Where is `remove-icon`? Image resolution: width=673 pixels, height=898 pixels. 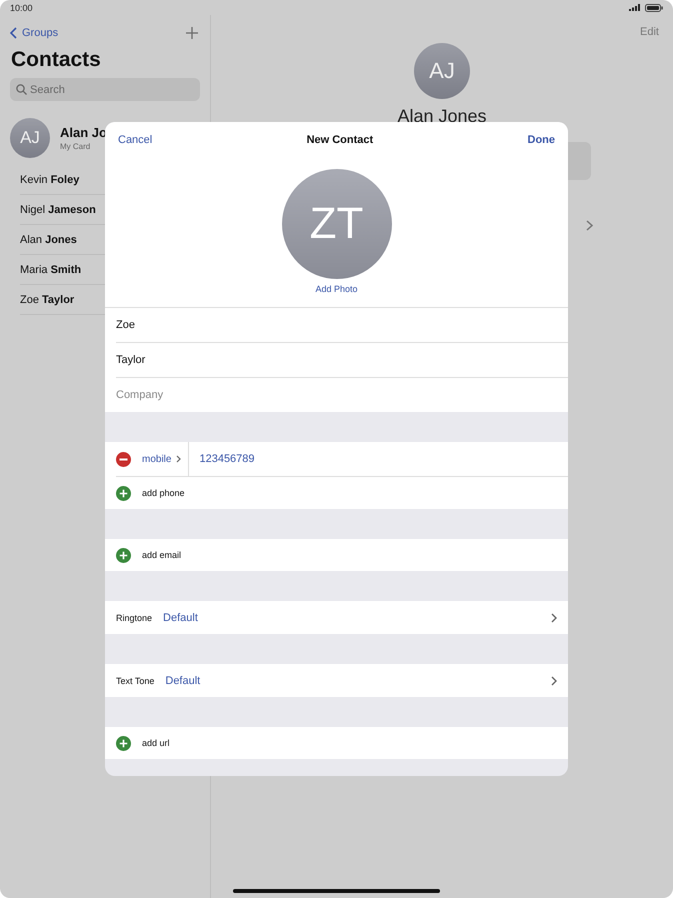
remove-icon is located at coordinates (123, 459).